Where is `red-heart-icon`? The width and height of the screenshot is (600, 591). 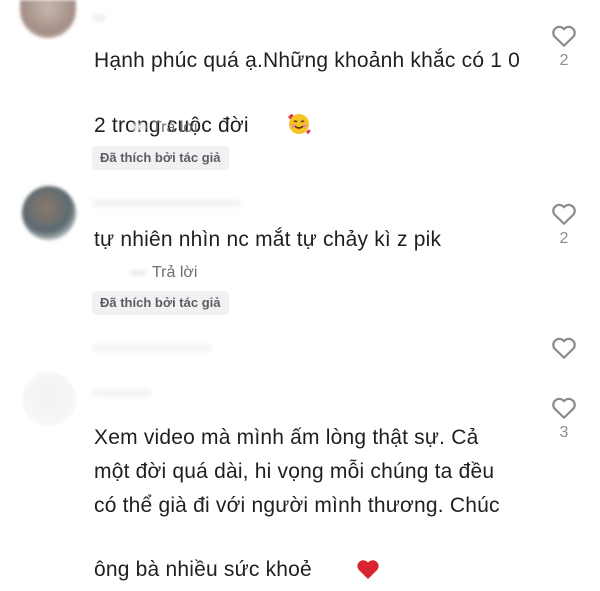 red-heart-icon is located at coordinates (350, 557).